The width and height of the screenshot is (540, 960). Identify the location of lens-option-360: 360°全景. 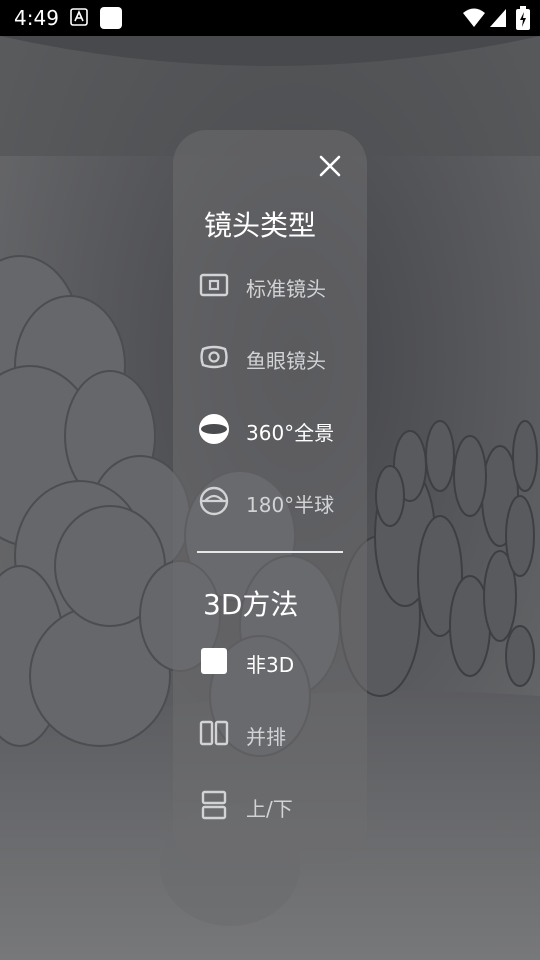
(276, 429).